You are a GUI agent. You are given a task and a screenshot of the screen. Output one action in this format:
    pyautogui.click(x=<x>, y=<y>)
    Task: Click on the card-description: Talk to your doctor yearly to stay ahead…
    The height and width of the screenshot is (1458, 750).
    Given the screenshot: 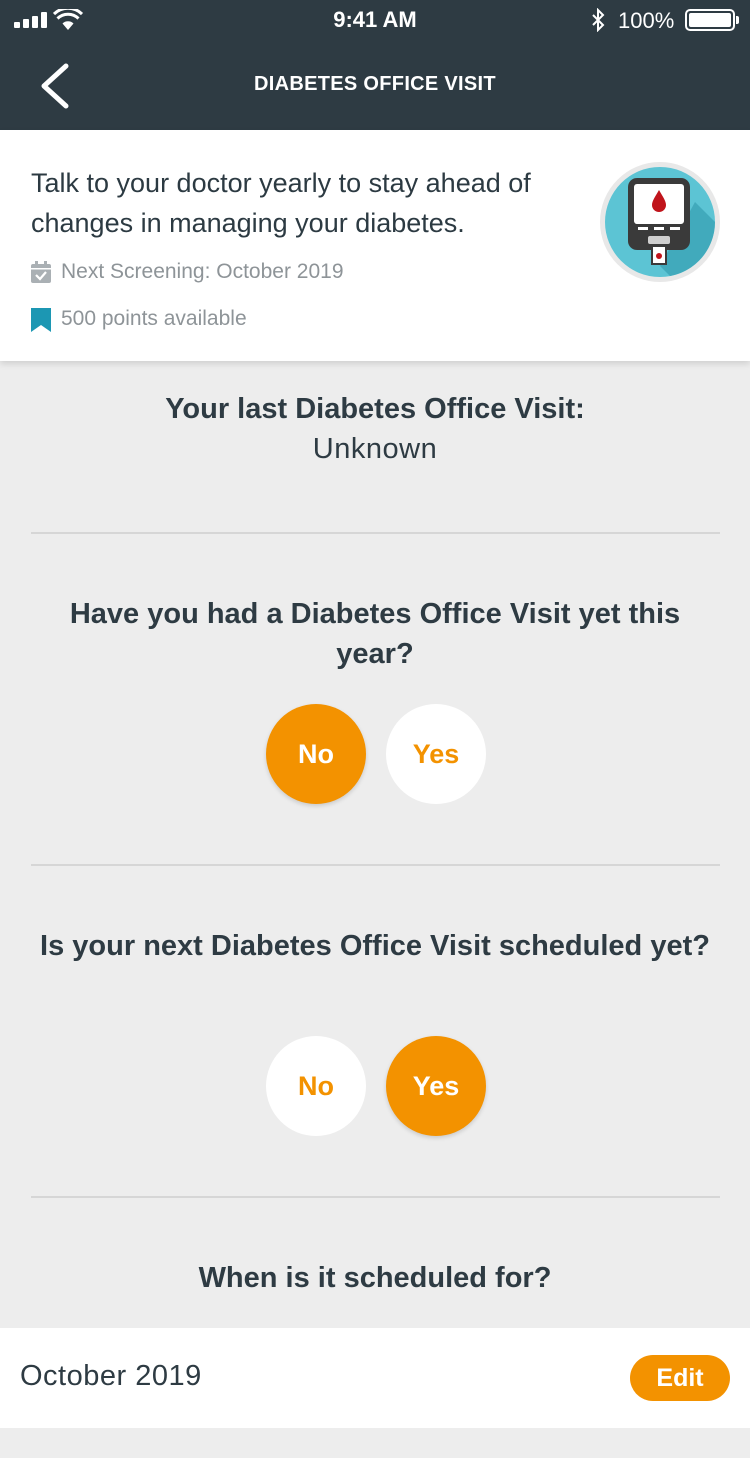 What is the action you would take?
    pyautogui.click(x=281, y=203)
    